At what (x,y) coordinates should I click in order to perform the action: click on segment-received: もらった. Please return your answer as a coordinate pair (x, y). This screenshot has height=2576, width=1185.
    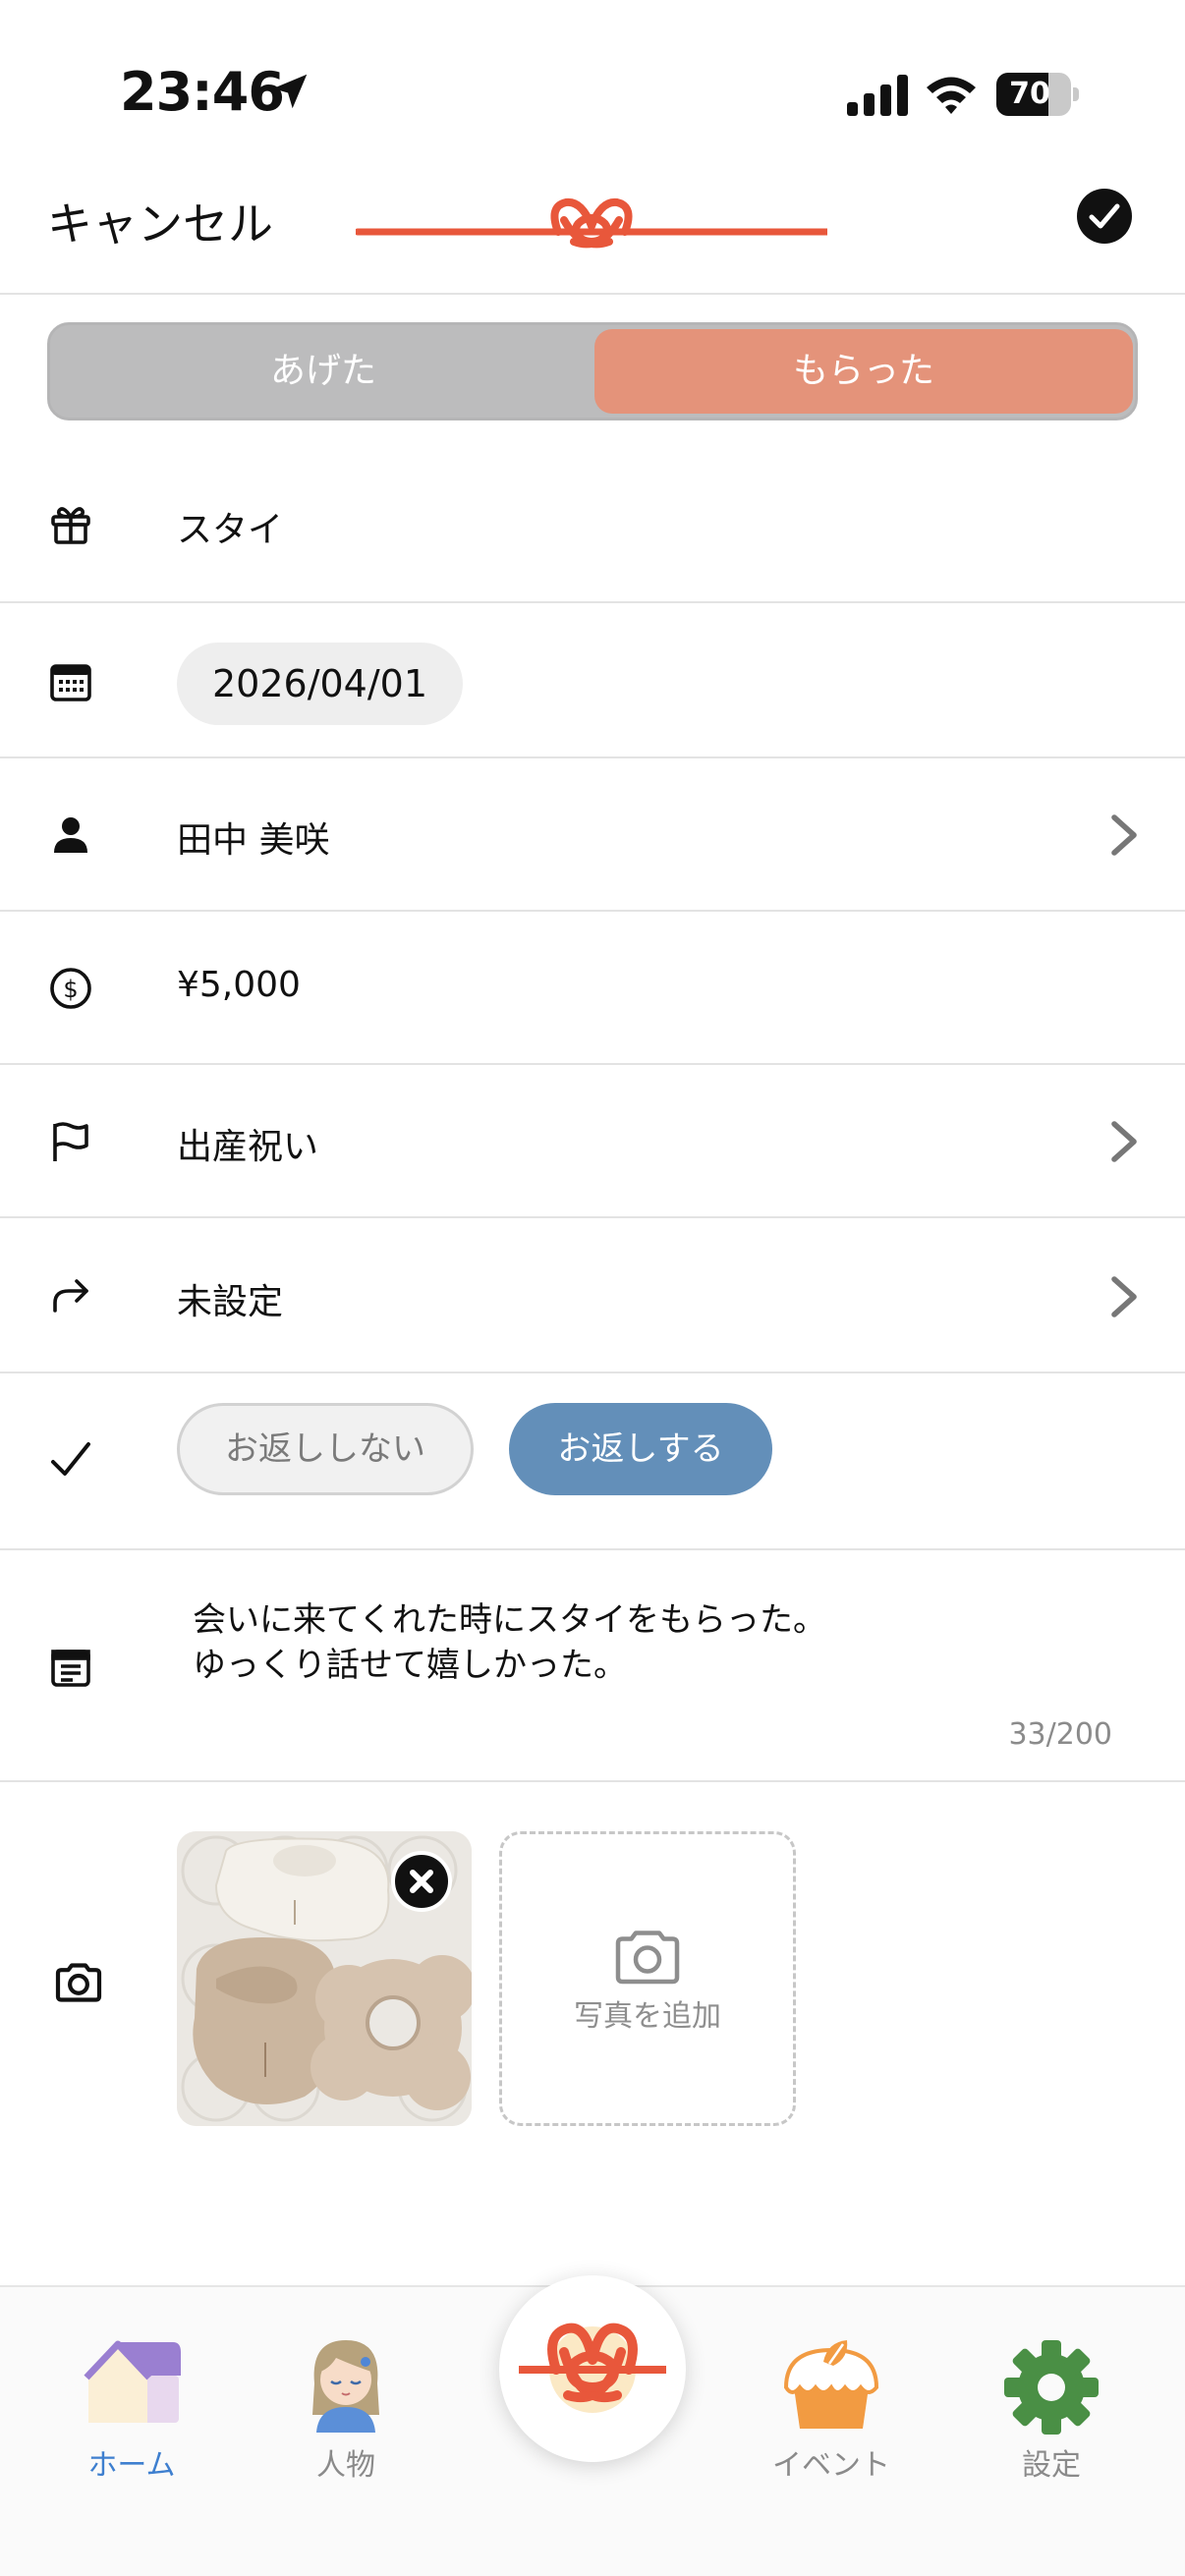
    Looking at the image, I should click on (864, 371).